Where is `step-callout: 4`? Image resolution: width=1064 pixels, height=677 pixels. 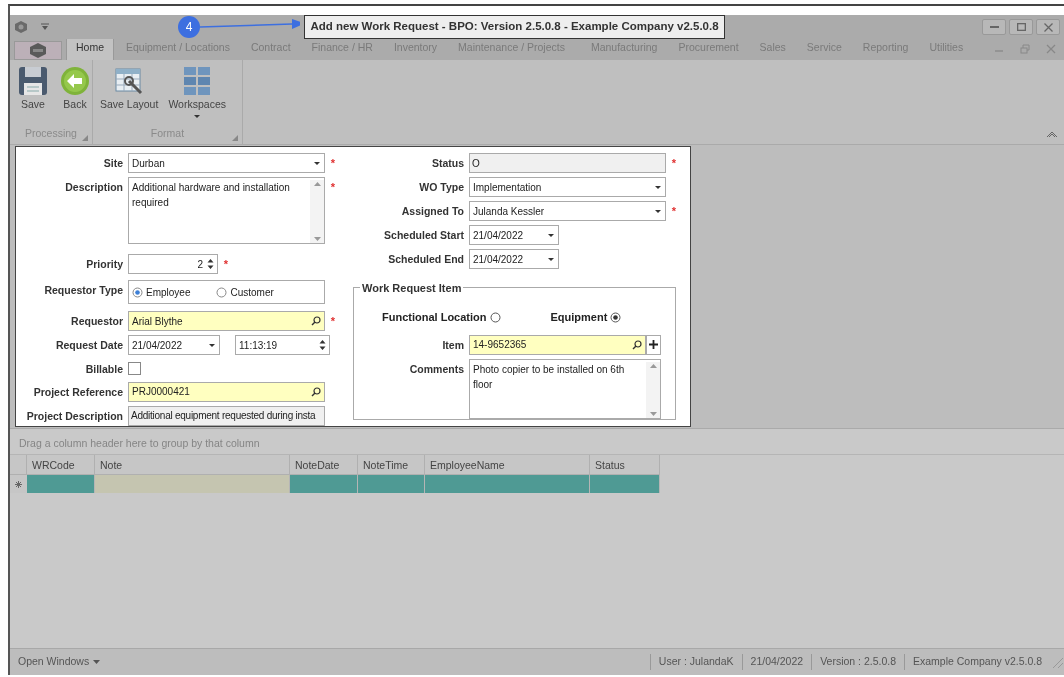
step-callout: 4 is located at coordinates (189, 27).